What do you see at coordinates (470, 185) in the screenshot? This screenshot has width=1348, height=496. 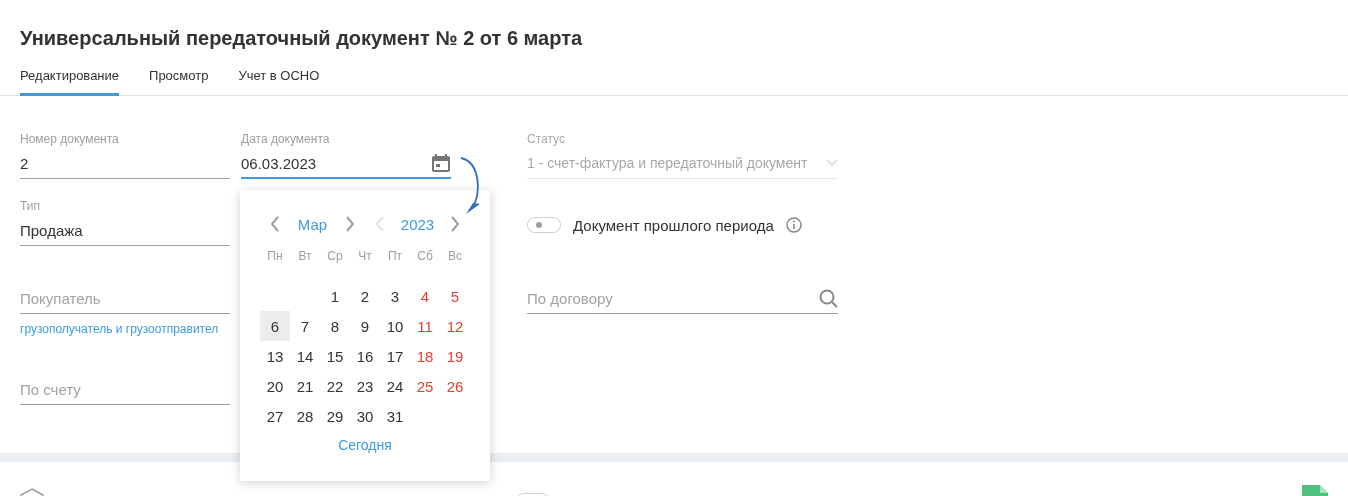 I see `pointer-arrow` at bounding box center [470, 185].